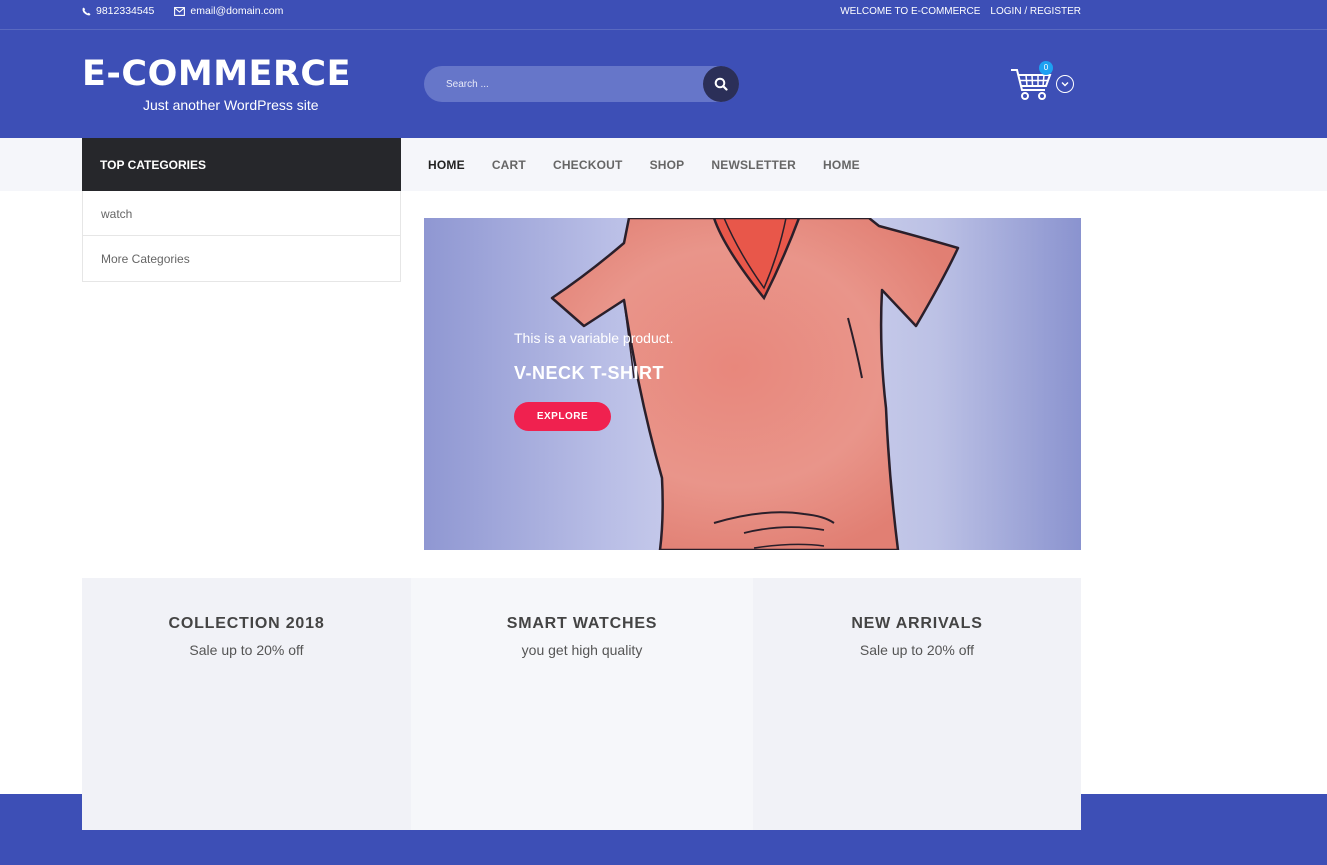 This screenshot has height=865, width=1327. What do you see at coordinates (755, 384) in the screenshot?
I see `tshirt-image` at bounding box center [755, 384].